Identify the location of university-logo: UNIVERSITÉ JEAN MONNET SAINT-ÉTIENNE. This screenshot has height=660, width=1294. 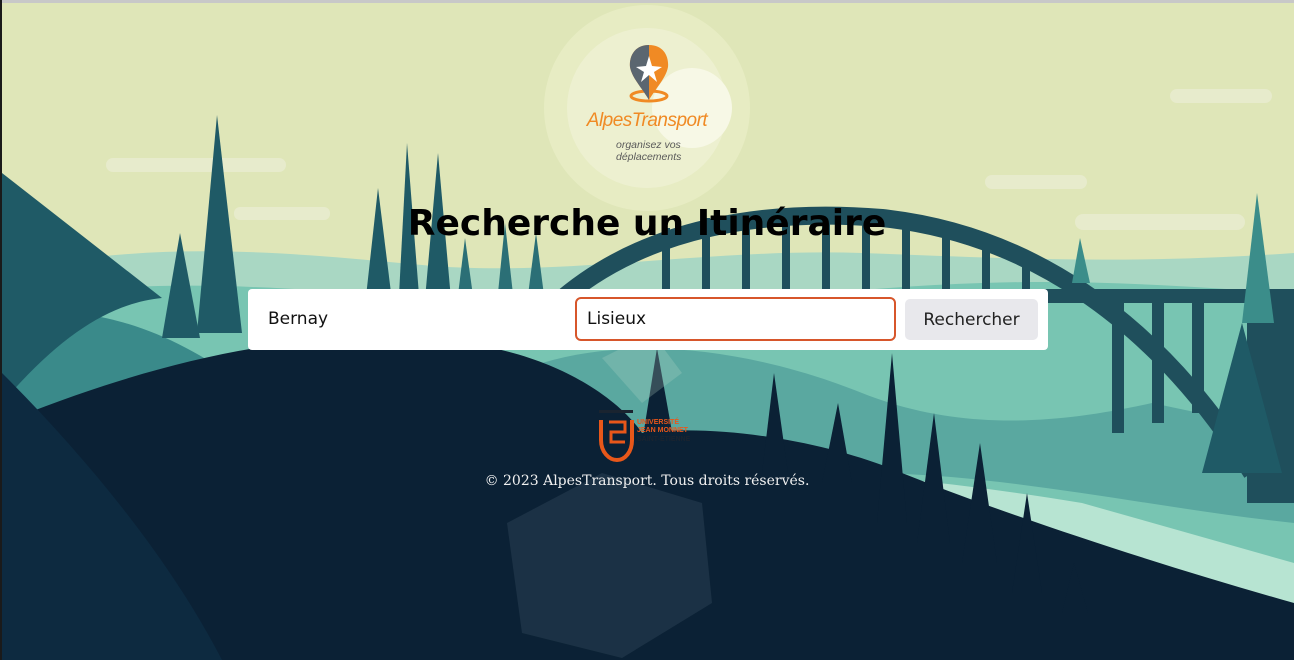
(649, 436).